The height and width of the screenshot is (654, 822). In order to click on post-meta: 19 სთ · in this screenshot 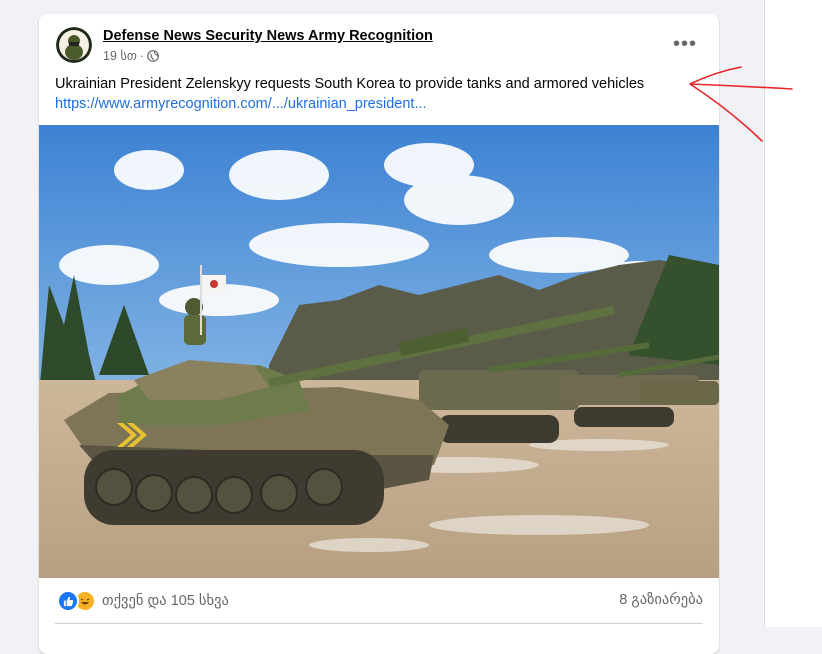, I will do `click(131, 55)`.